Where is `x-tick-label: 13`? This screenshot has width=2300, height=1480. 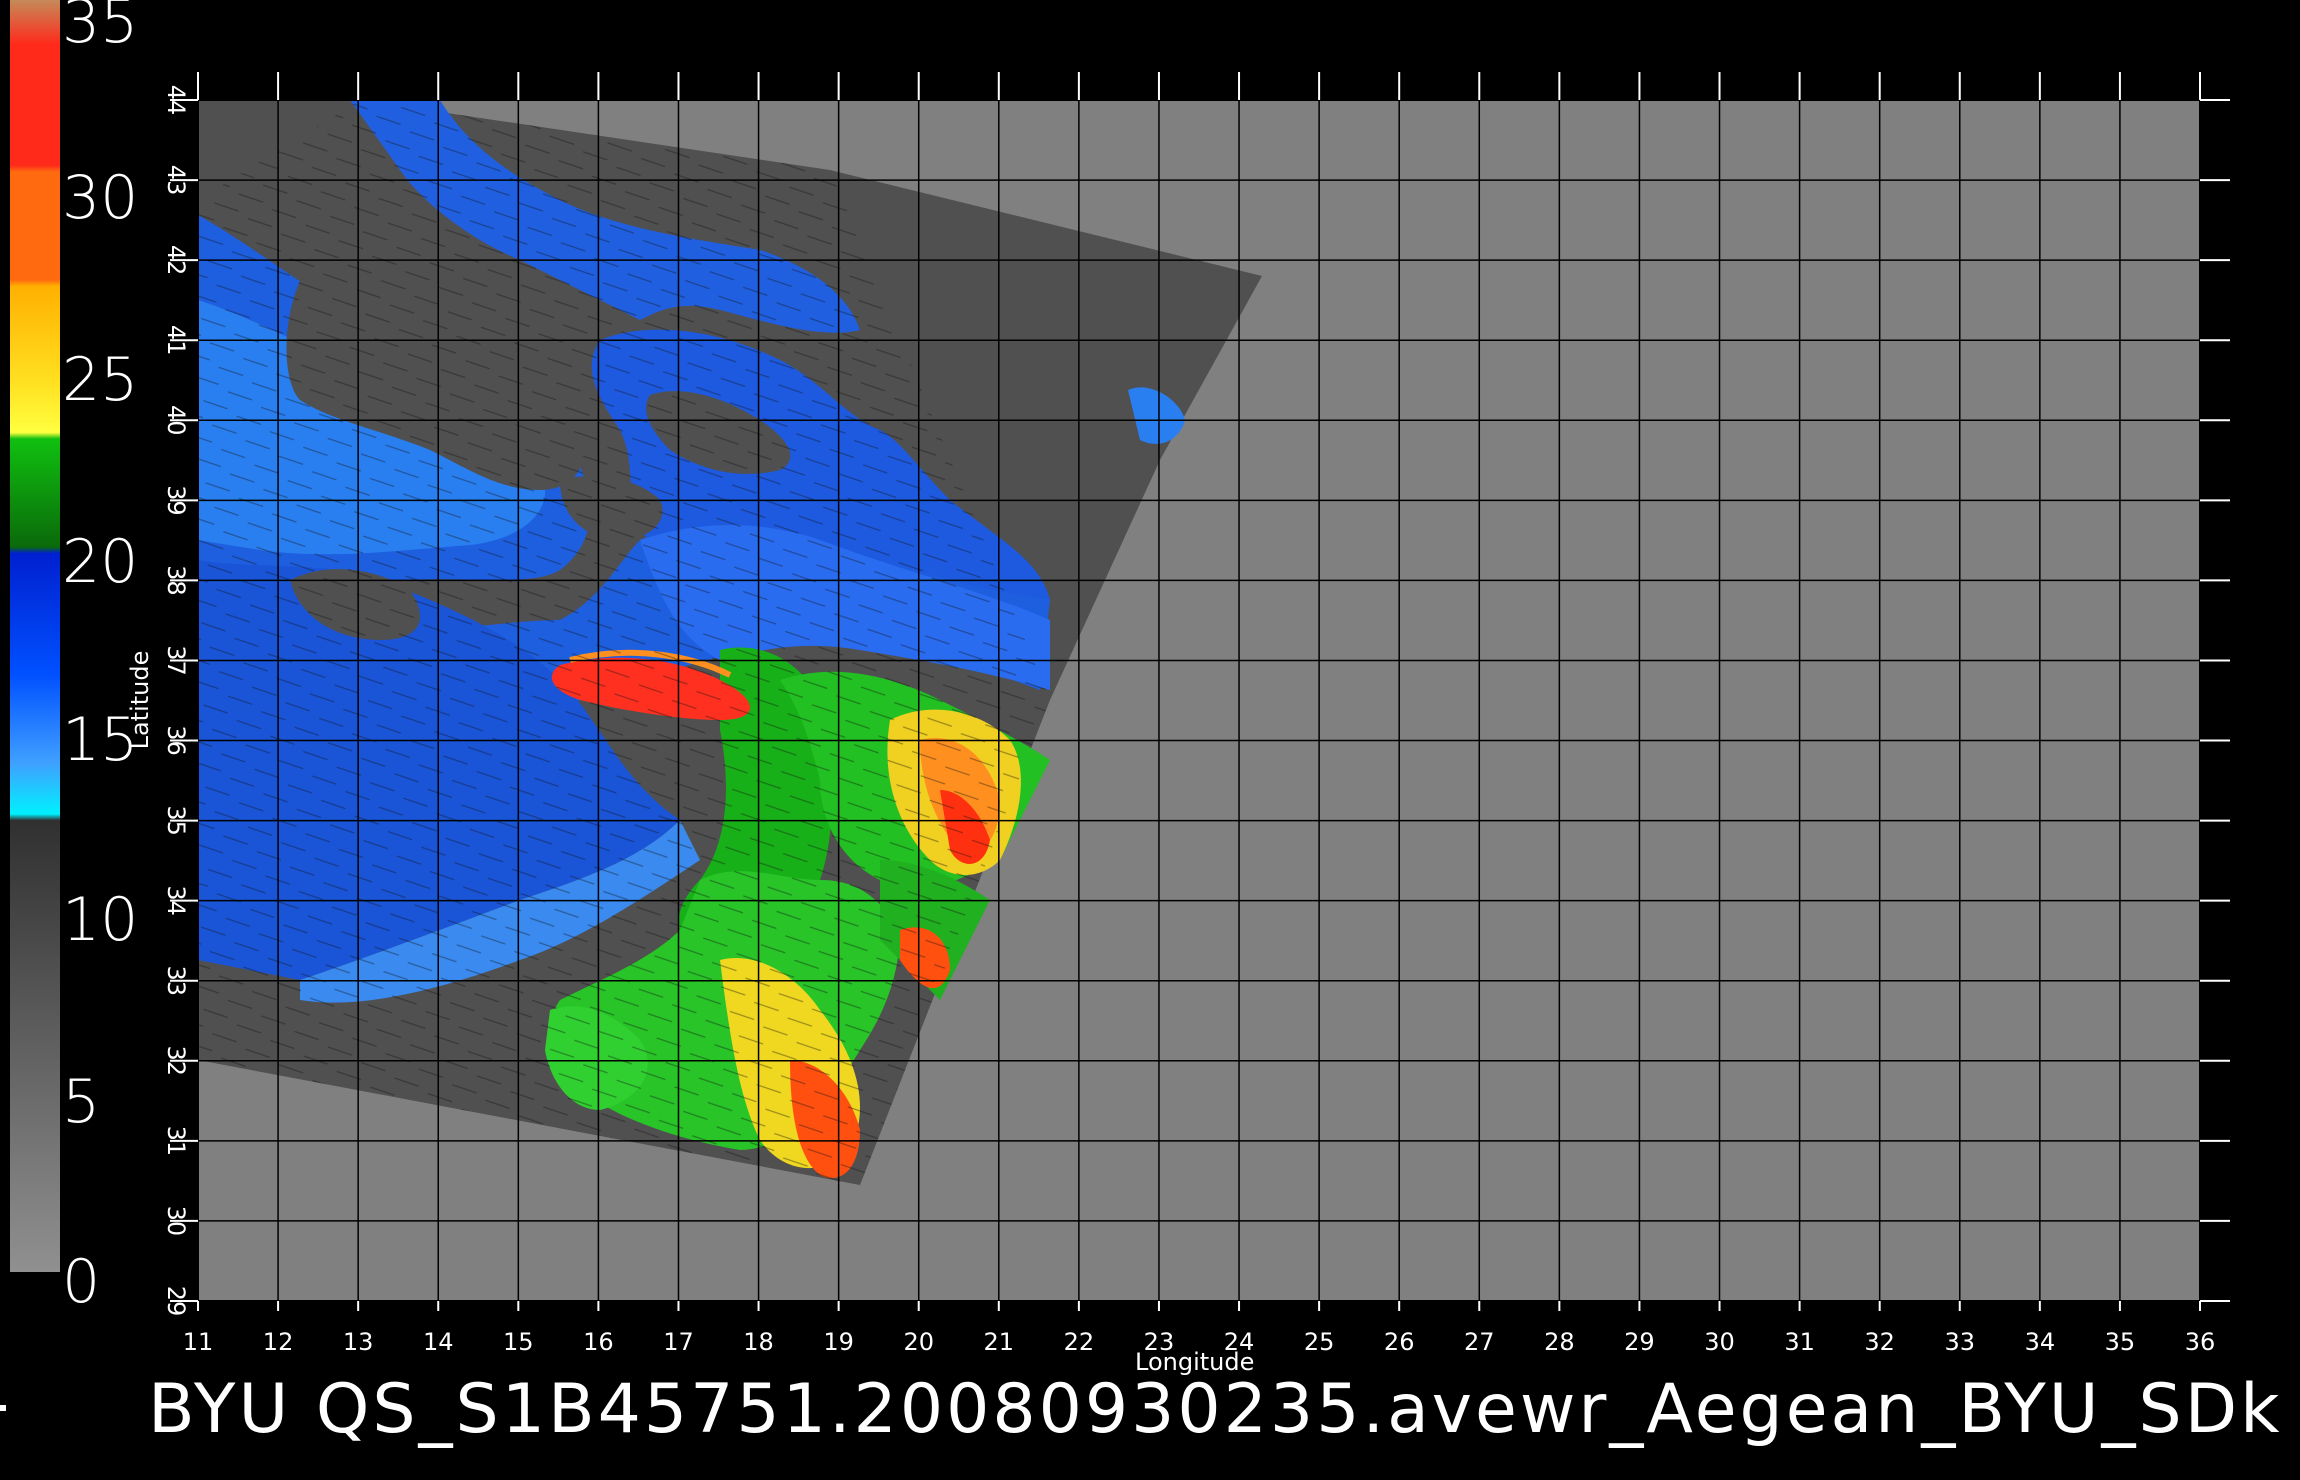 x-tick-label: 13 is located at coordinates (358, 1342).